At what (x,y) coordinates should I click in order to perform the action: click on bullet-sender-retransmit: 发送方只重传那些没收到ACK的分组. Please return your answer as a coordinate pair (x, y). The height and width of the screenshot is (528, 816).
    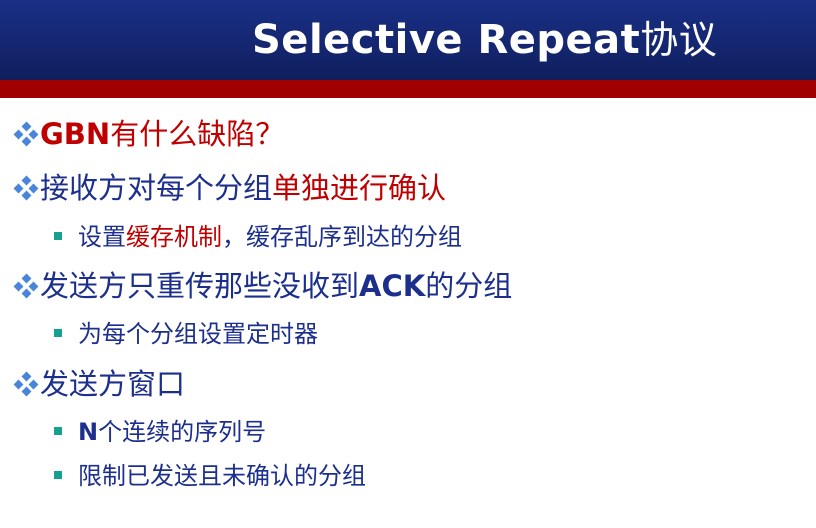
    Looking at the image, I should click on (263, 286).